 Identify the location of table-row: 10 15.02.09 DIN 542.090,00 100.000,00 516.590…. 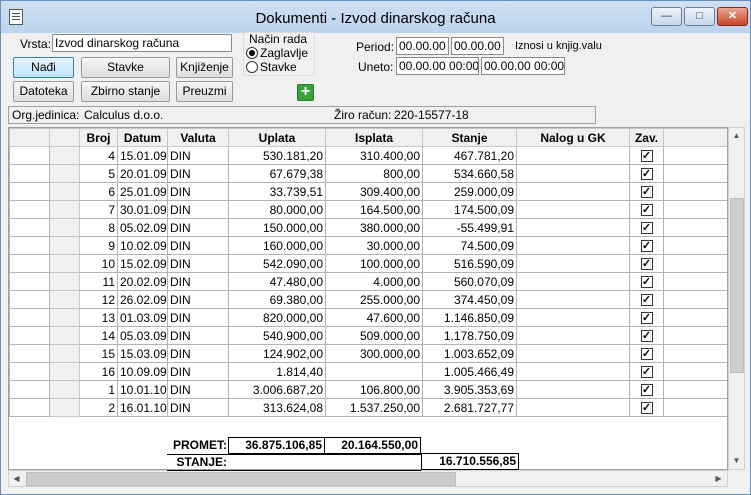
(368, 263).